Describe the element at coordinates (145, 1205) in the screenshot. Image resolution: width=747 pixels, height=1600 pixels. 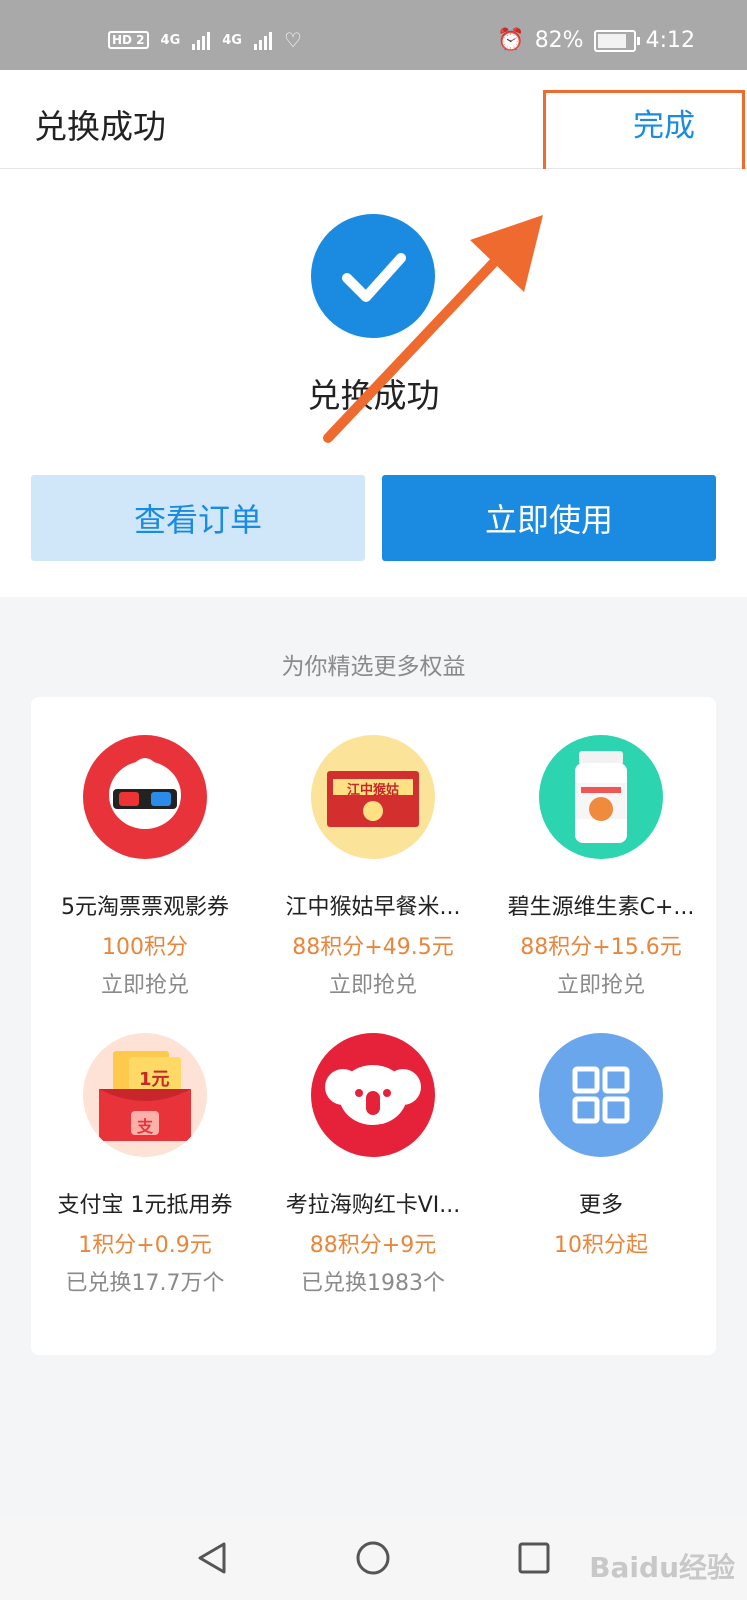
I see `item-name: 支付宝 1元抵用券` at that location.